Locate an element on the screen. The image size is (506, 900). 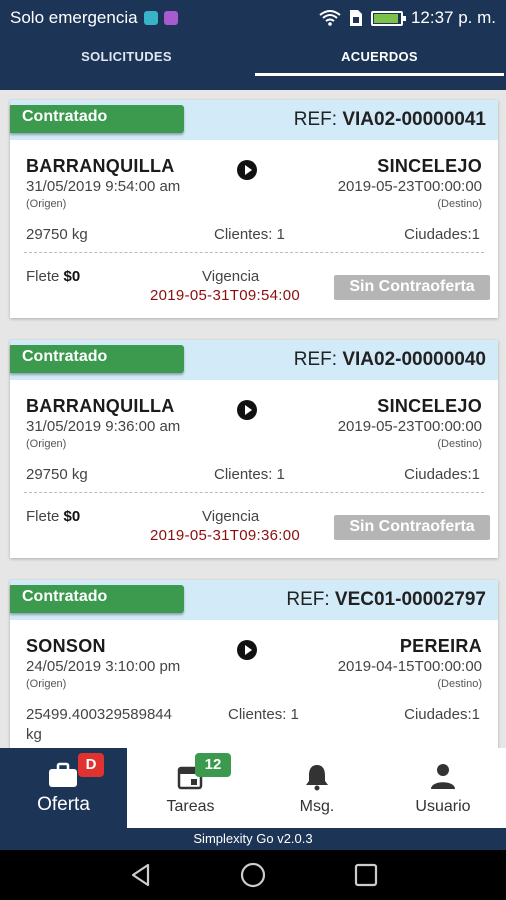
app-notification-icon is located at coordinates (150, 18).